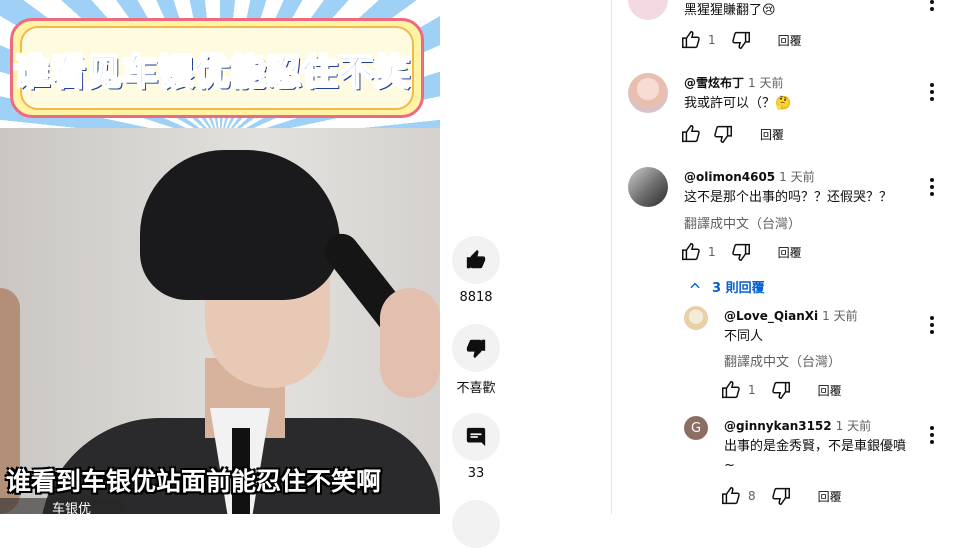 This screenshot has width=965, height=548. Describe the element at coordinates (738, 288) in the screenshot. I see `replies-toggle-label: 3 則回覆` at that location.